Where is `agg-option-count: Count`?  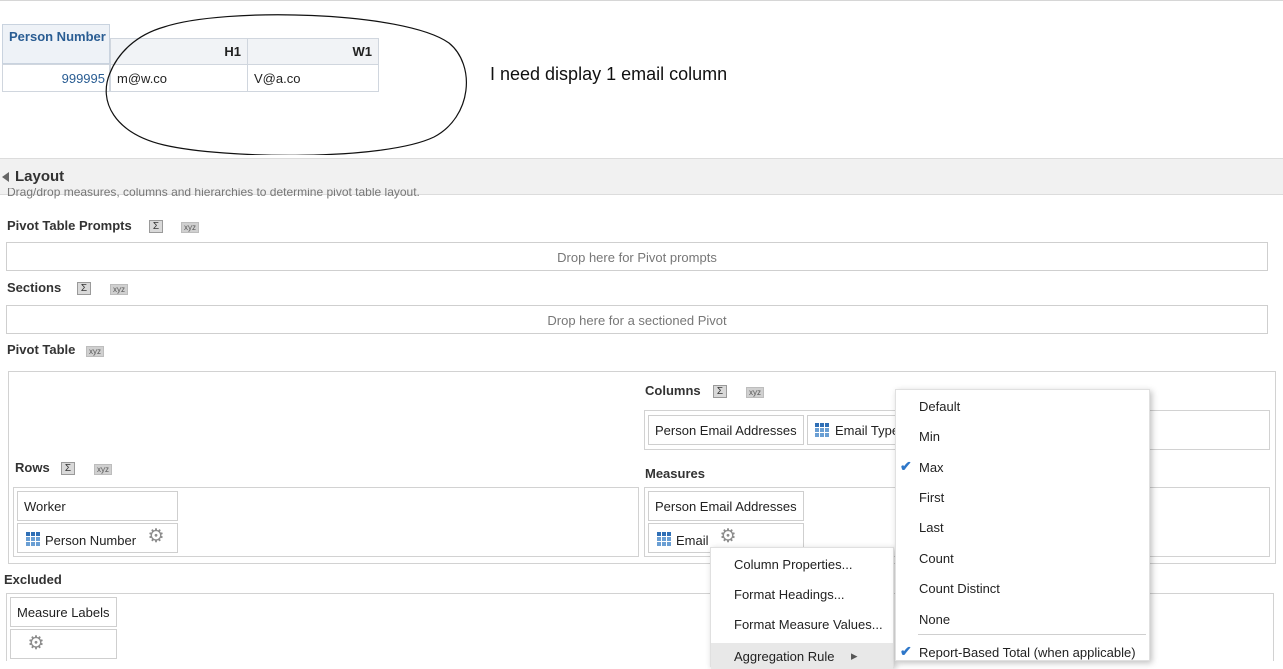
agg-option-count: Count is located at coordinates (1022, 558).